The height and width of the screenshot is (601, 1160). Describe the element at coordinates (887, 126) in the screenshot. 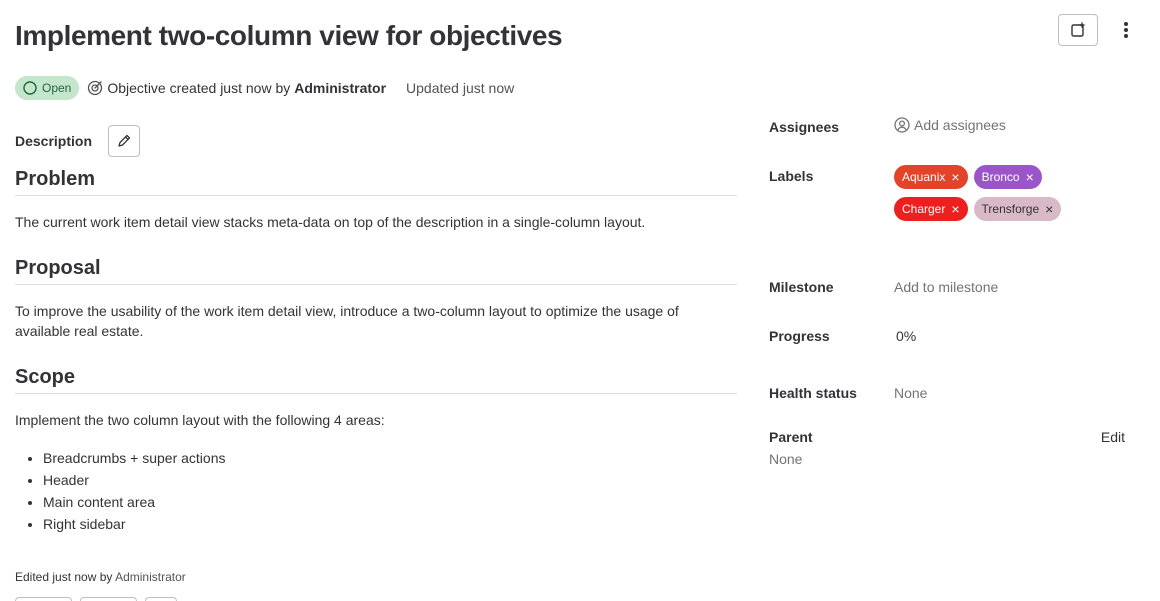

I see `assignees-row: Assignees Add assignees` at that location.